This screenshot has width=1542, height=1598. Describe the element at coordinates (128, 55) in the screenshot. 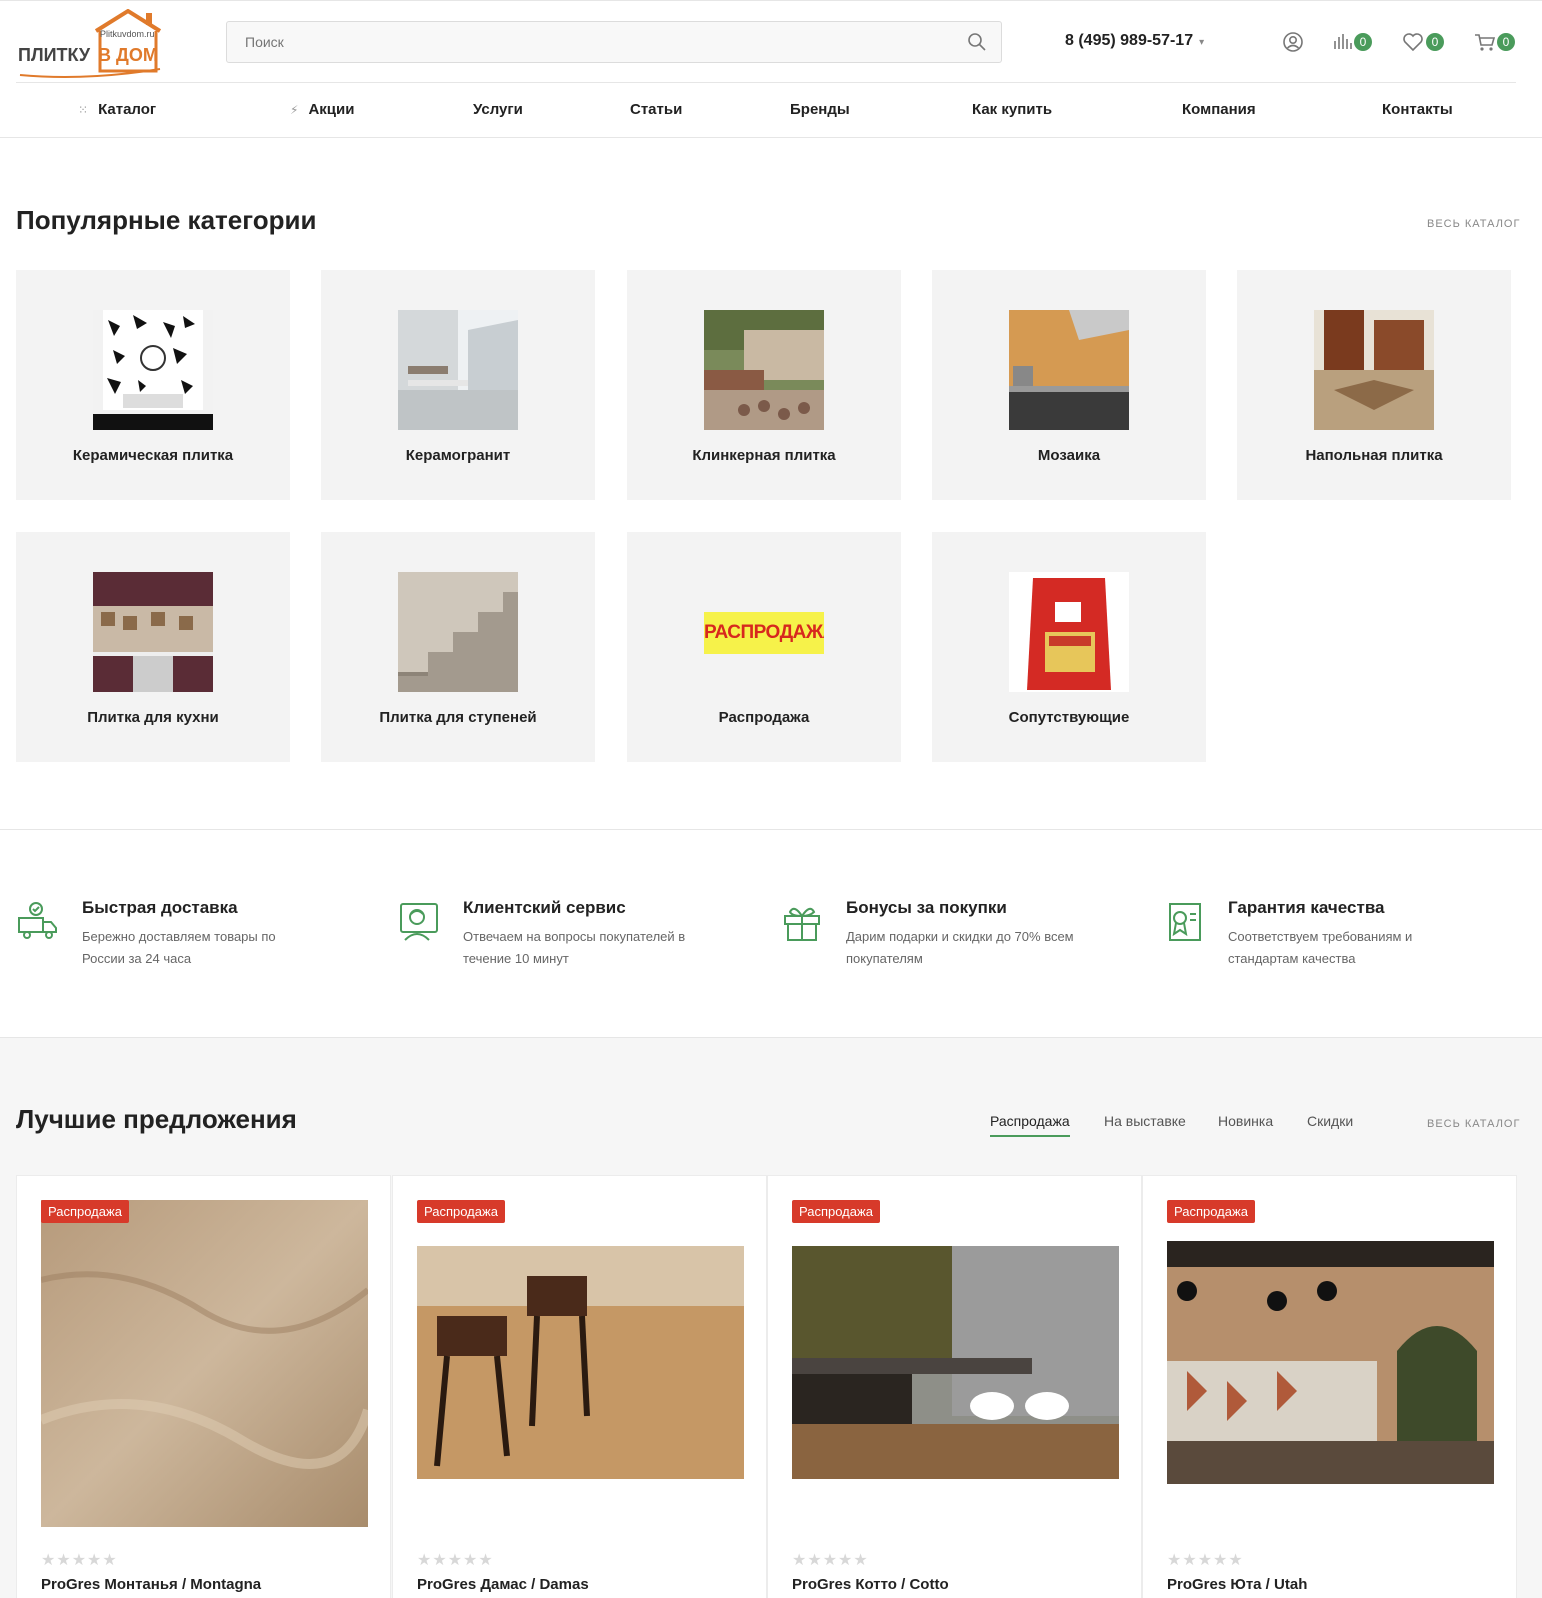

I see `logo-text-right: В ДОМ` at that location.